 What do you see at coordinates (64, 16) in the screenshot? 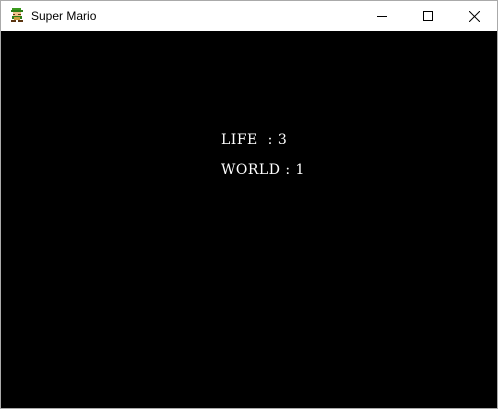
I see `window-title: Super Mario` at bounding box center [64, 16].